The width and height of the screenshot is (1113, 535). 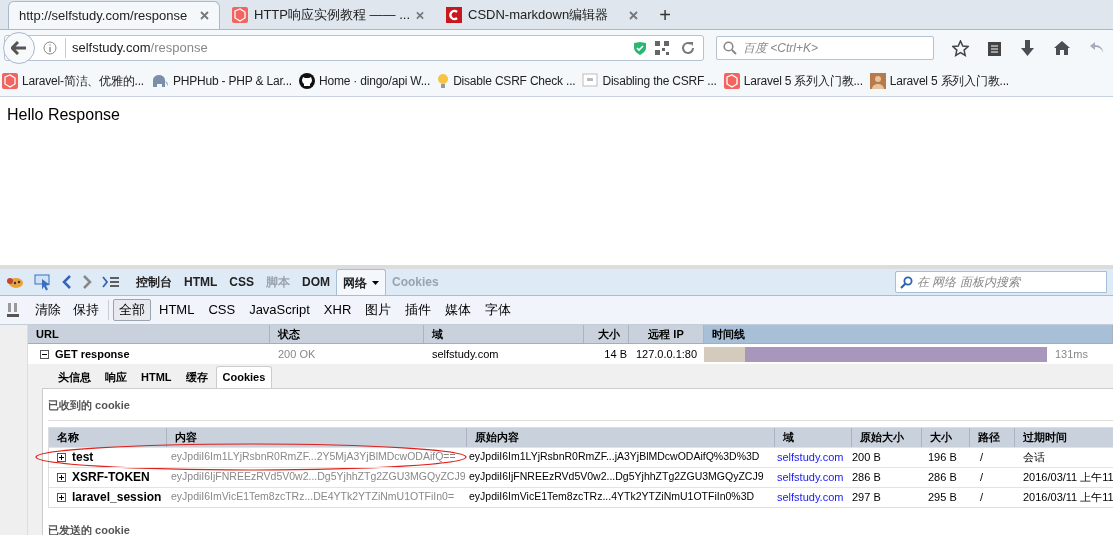 What do you see at coordinates (15, 282) in the screenshot?
I see `bug-icon` at bounding box center [15, 282].